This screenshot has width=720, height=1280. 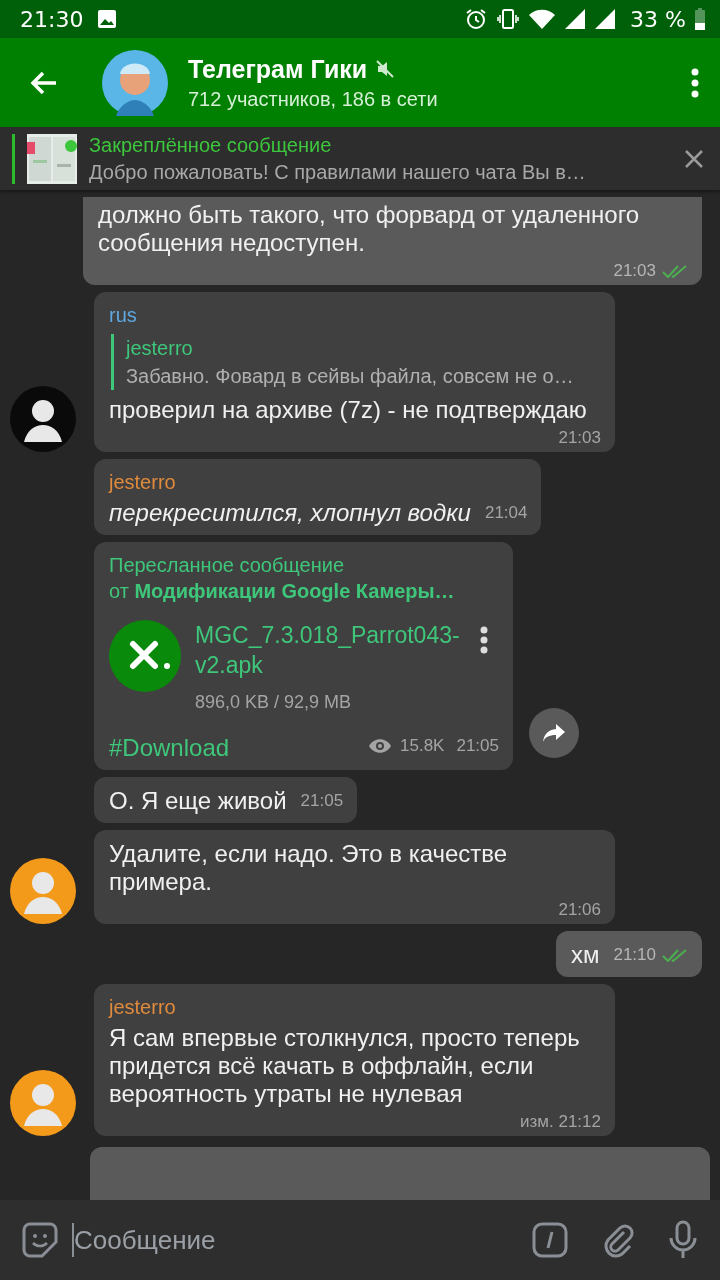 What do you see at coordinates (318, 497) in the screenshot?
I see `message-bubble: jesterro перекреситился, хлопнул водки 21:04` at bounding box center [318, 497].